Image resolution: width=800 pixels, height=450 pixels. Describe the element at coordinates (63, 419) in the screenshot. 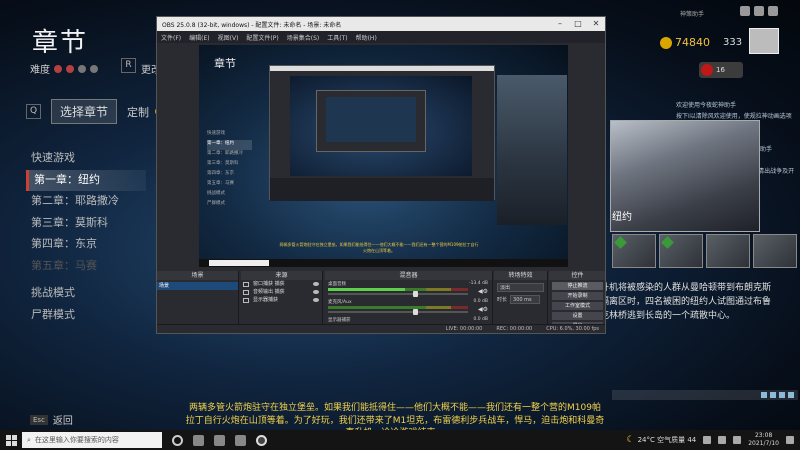

I see `back-button: 返回` at that location.